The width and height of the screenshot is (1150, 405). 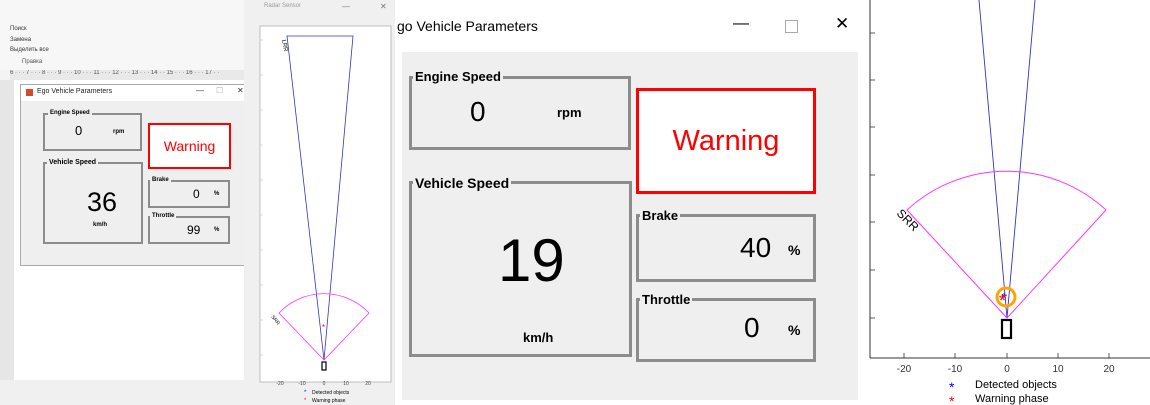 What do you see at coordinates (75, 91) in the screenshot?
I see `small-window-title: Ego Vehicle Parameters` at bounding box center [75, 91].